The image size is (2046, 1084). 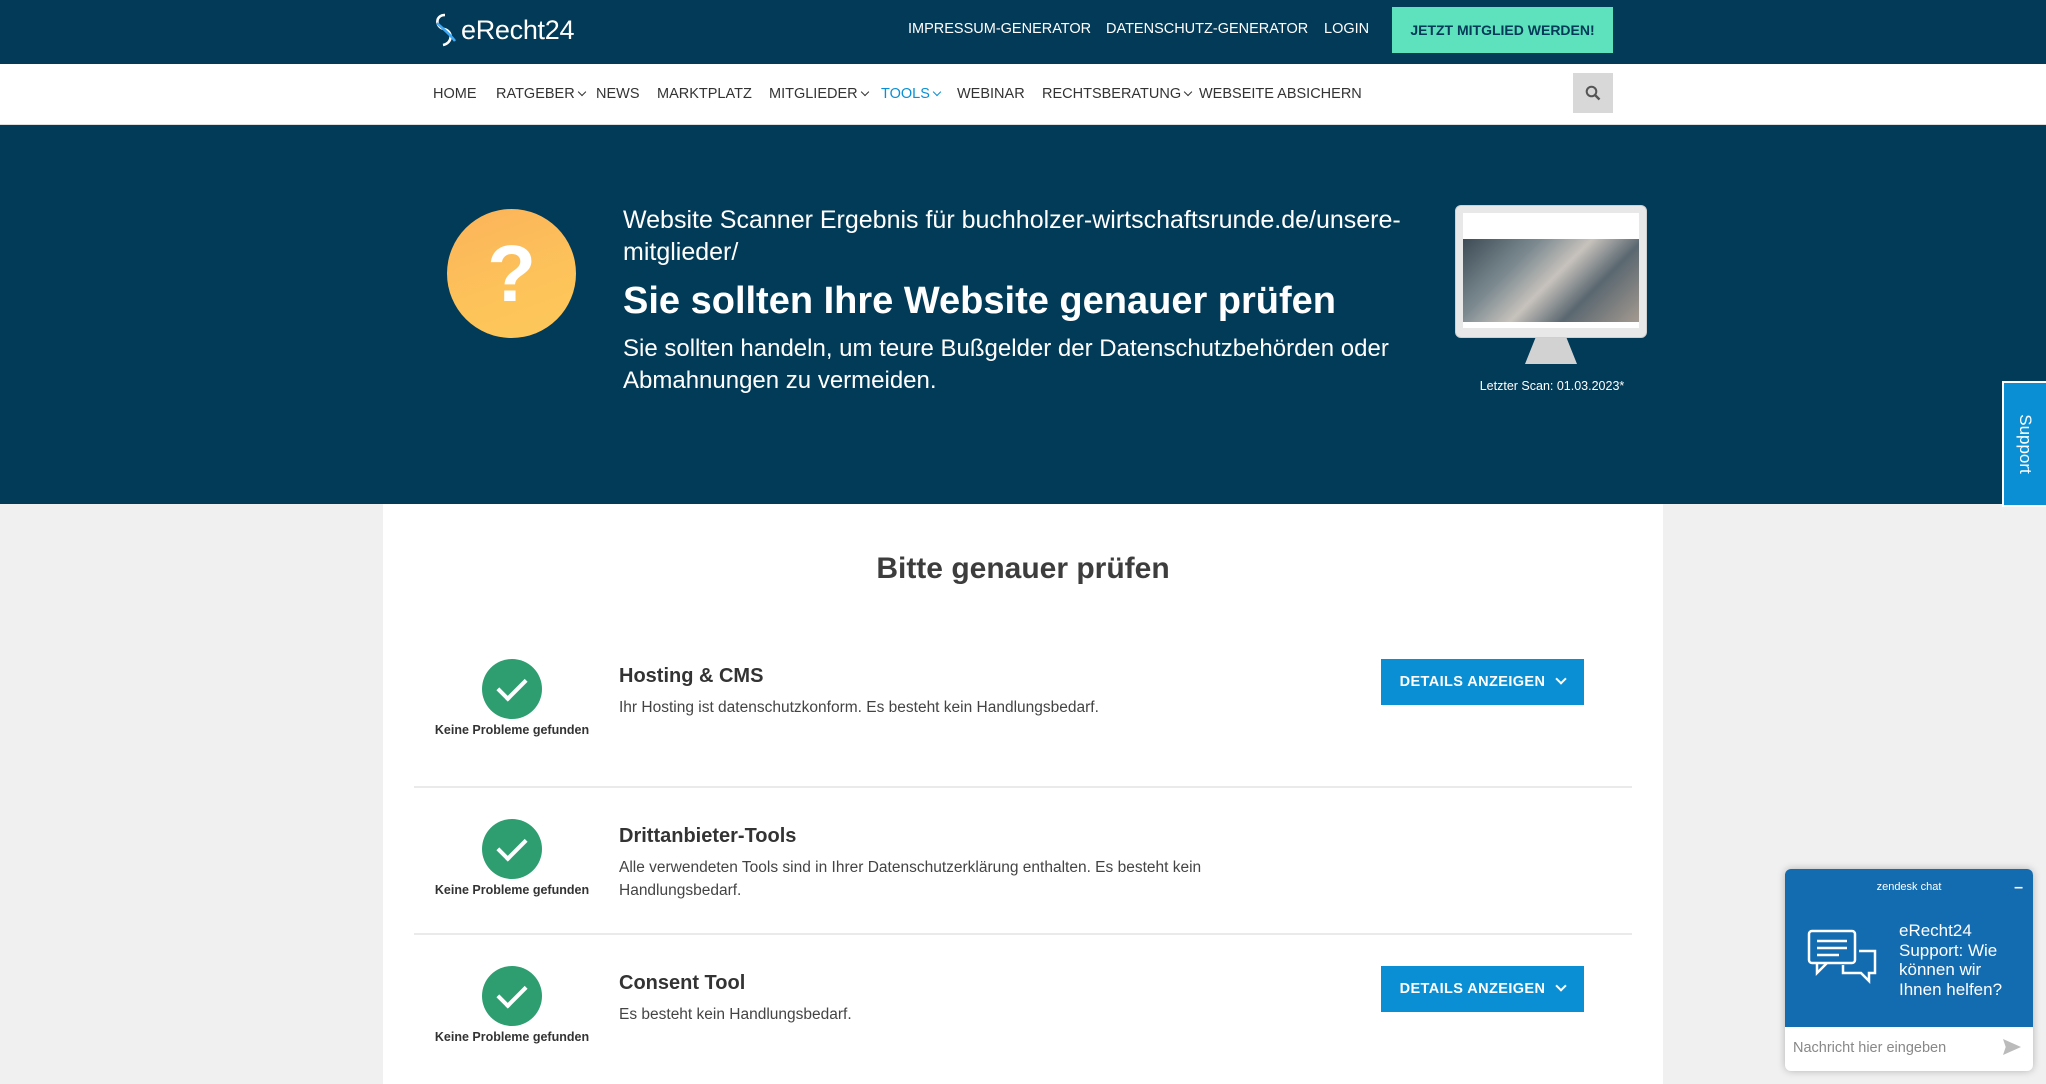 I want to click on nav-label: HOME, so click(x=455, y=94).